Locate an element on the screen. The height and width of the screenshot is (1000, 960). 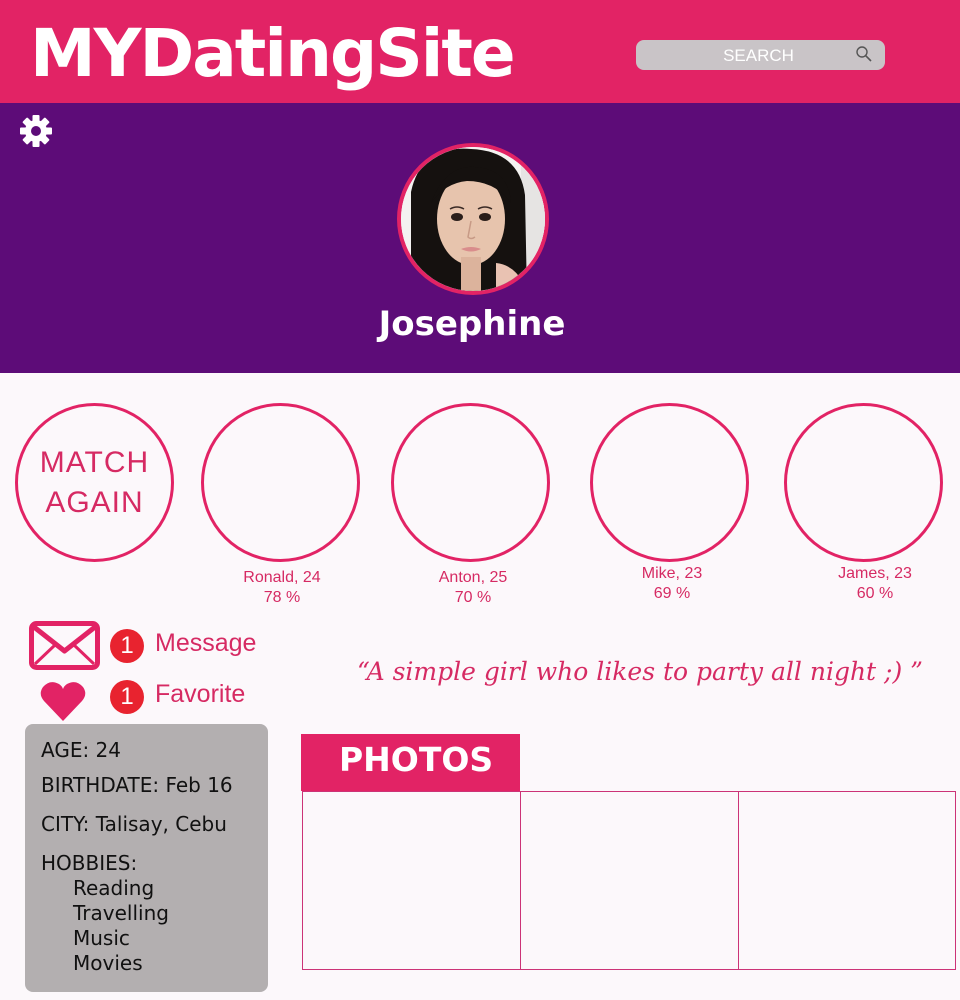
match-card-mike: Mike, 23 69 % is located at coordinates (672, 584).